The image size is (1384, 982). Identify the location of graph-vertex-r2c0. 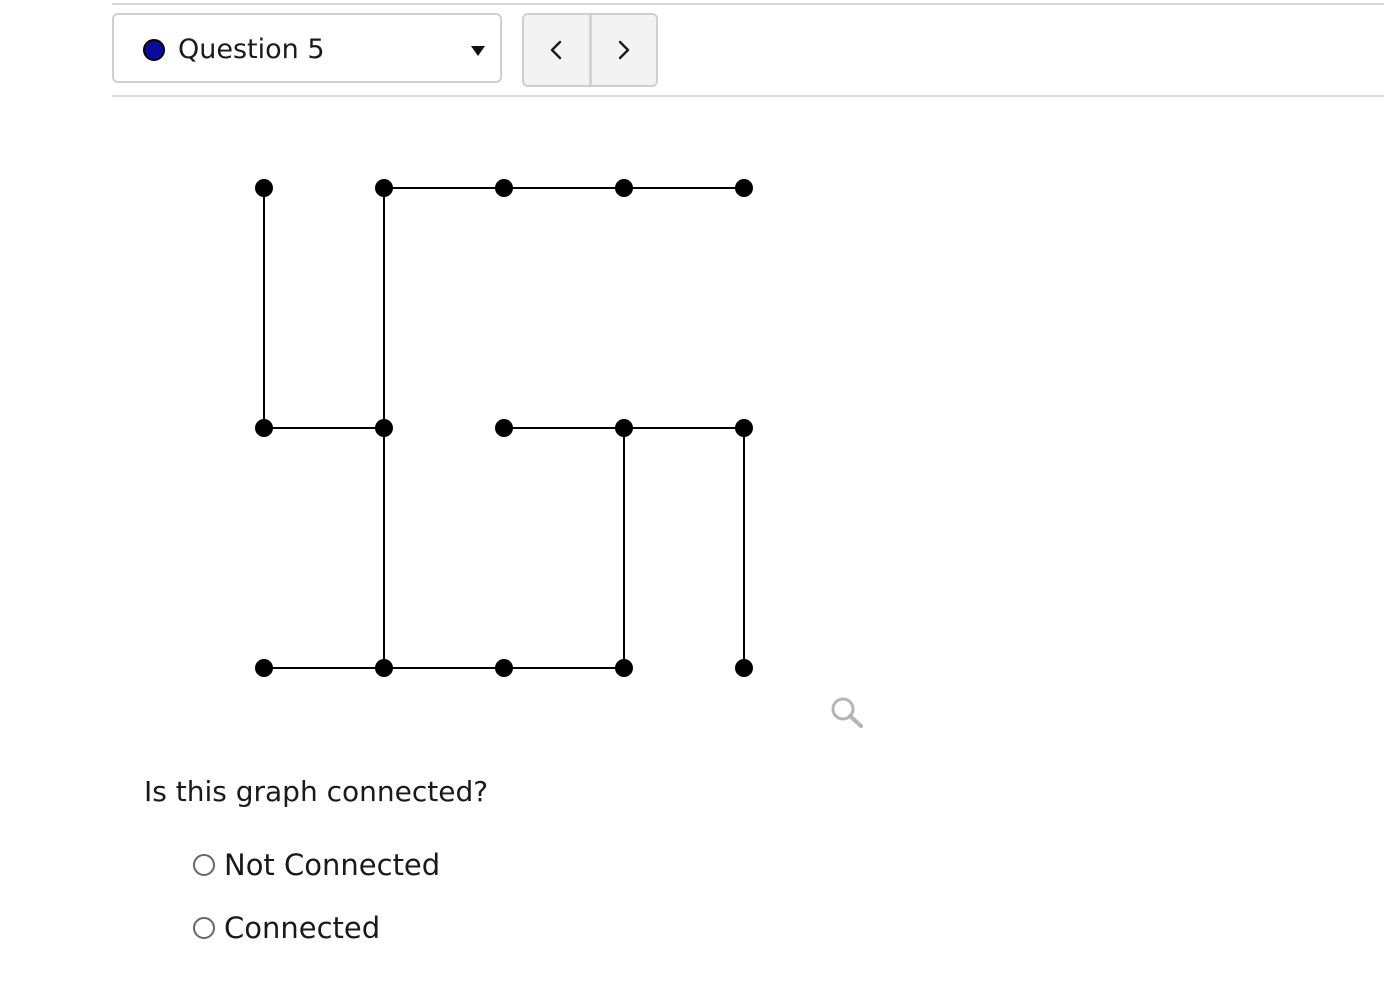
(264, 668).